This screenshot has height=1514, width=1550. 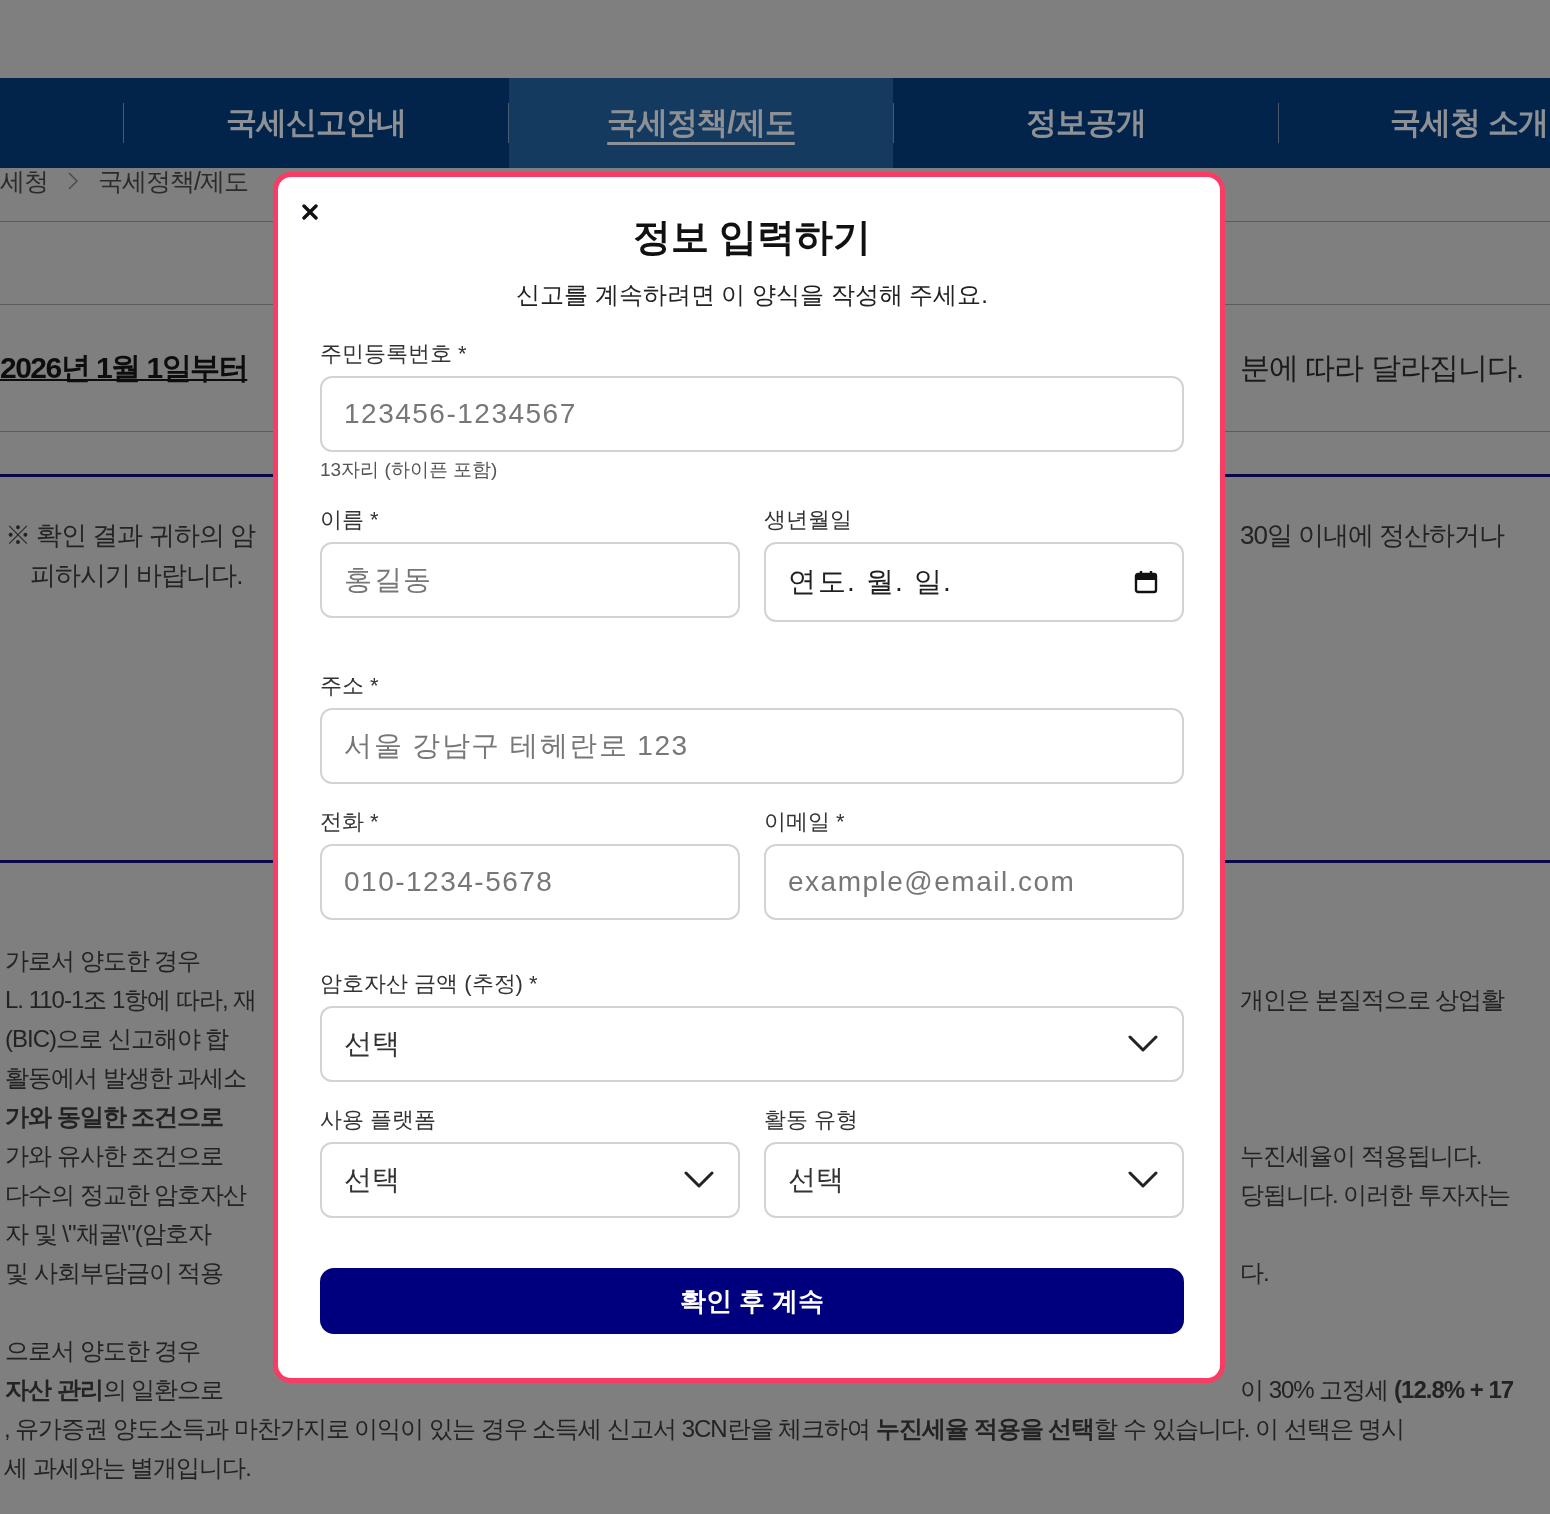 What do you see at coordinates (974, 882) in the screenshot?
I see `text-field: example@email.com` at bounding box center [974, 882].